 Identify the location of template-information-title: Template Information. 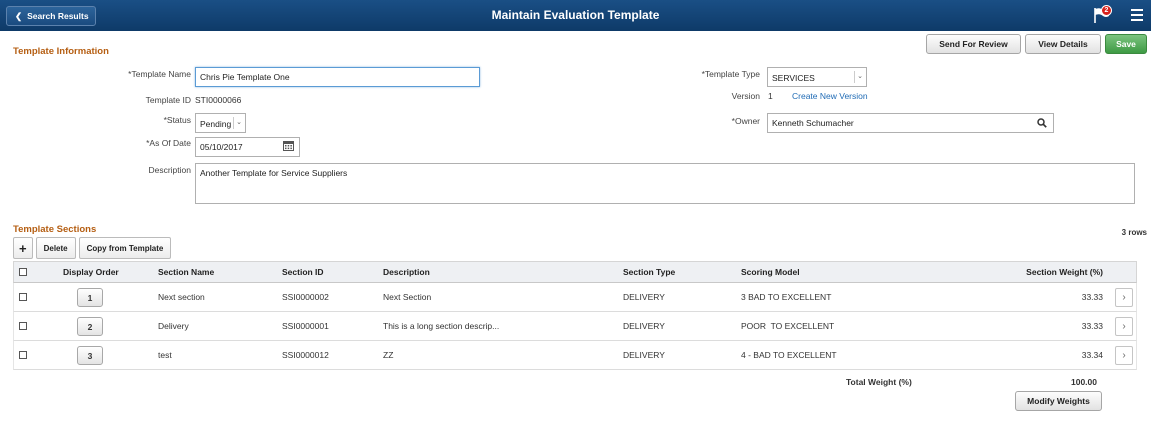
(61, 51).